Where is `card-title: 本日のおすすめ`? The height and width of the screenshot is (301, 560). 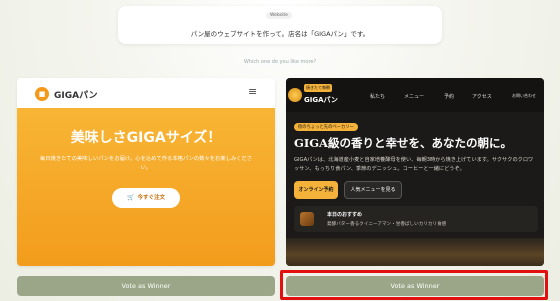 card-title: 本日のおすすめ is located at coordinates (345, 215).